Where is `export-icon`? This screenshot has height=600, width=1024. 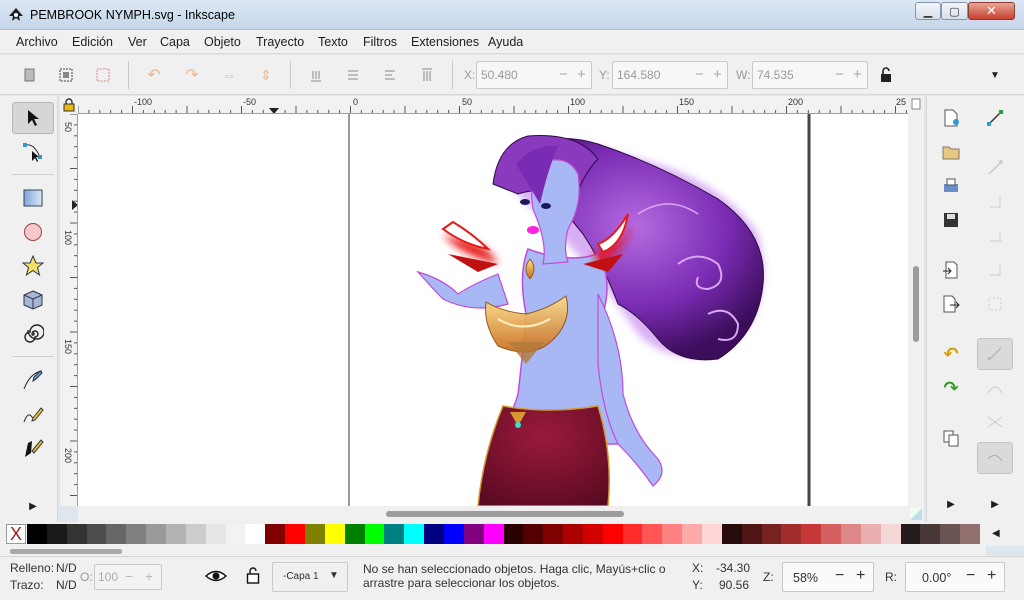
export-icon is located at coordinates (951, 304).